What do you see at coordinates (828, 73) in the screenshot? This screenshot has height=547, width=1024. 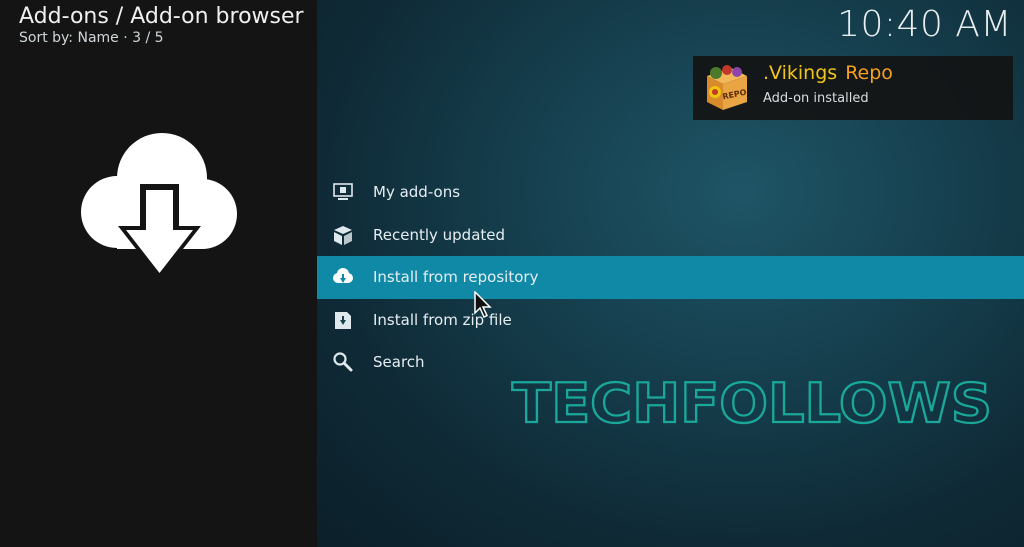 I see `notification-title: .Vikings Repo` at bounding box center [828, 73].